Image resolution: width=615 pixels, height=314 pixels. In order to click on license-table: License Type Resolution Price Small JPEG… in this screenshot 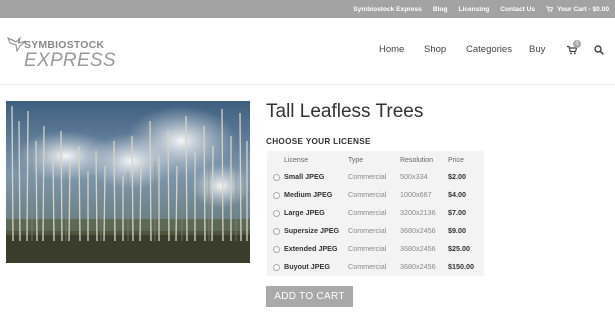, I will do `click(375, 213)`.